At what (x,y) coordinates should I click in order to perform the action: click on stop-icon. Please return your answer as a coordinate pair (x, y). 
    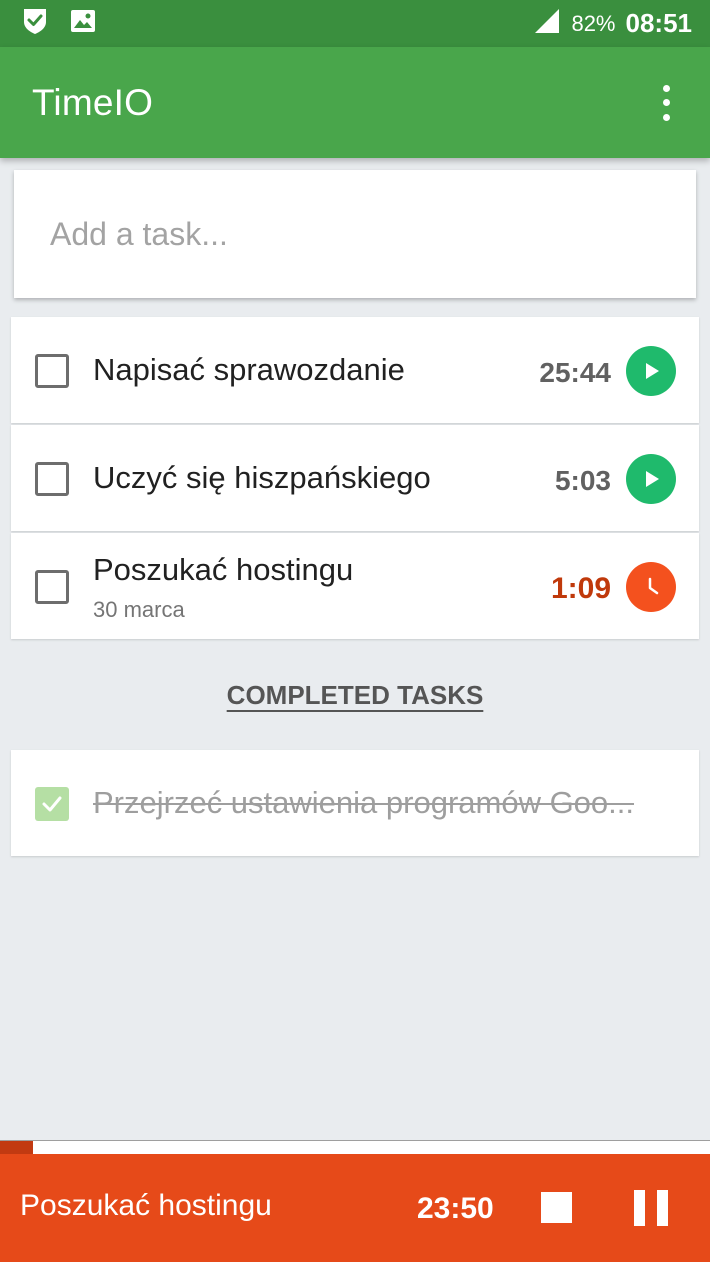
    Looking at the image, I should click on (556, 1207).